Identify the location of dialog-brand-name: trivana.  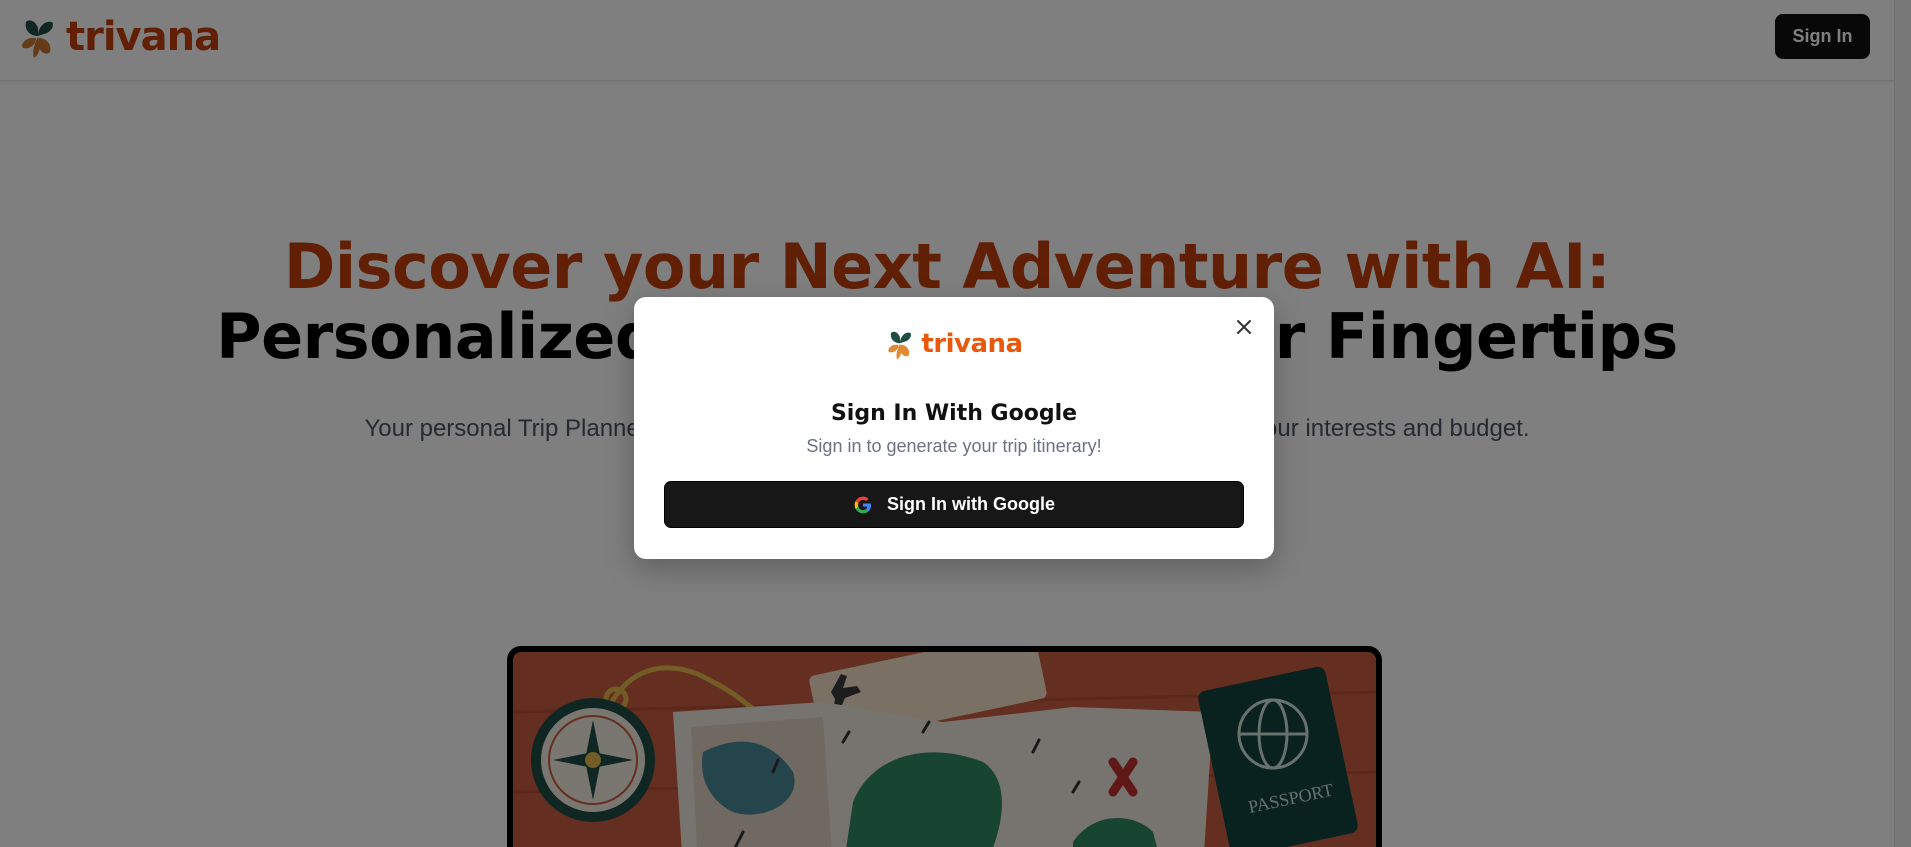
(972, 344).